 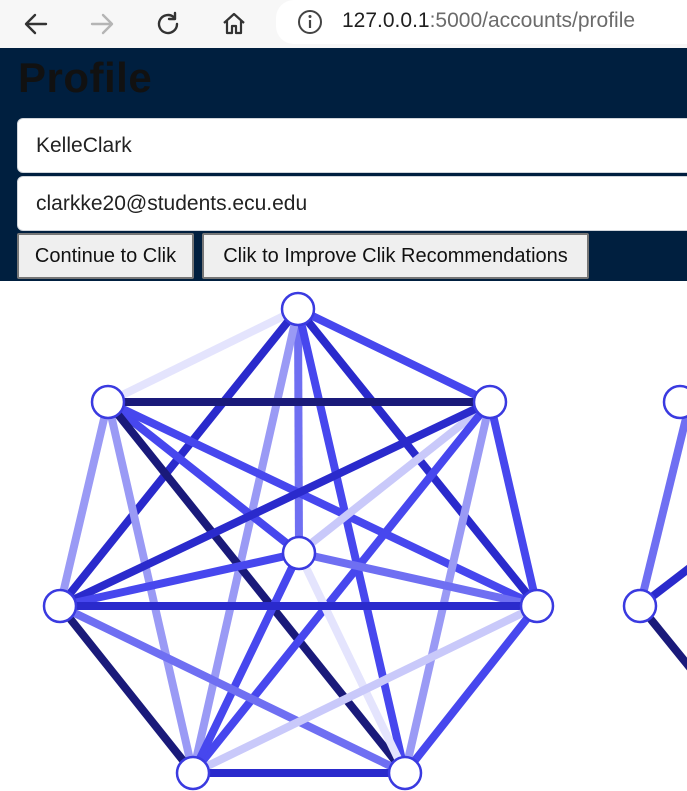 I want to click on back-arrow-icon, so click(x=36, y=24).